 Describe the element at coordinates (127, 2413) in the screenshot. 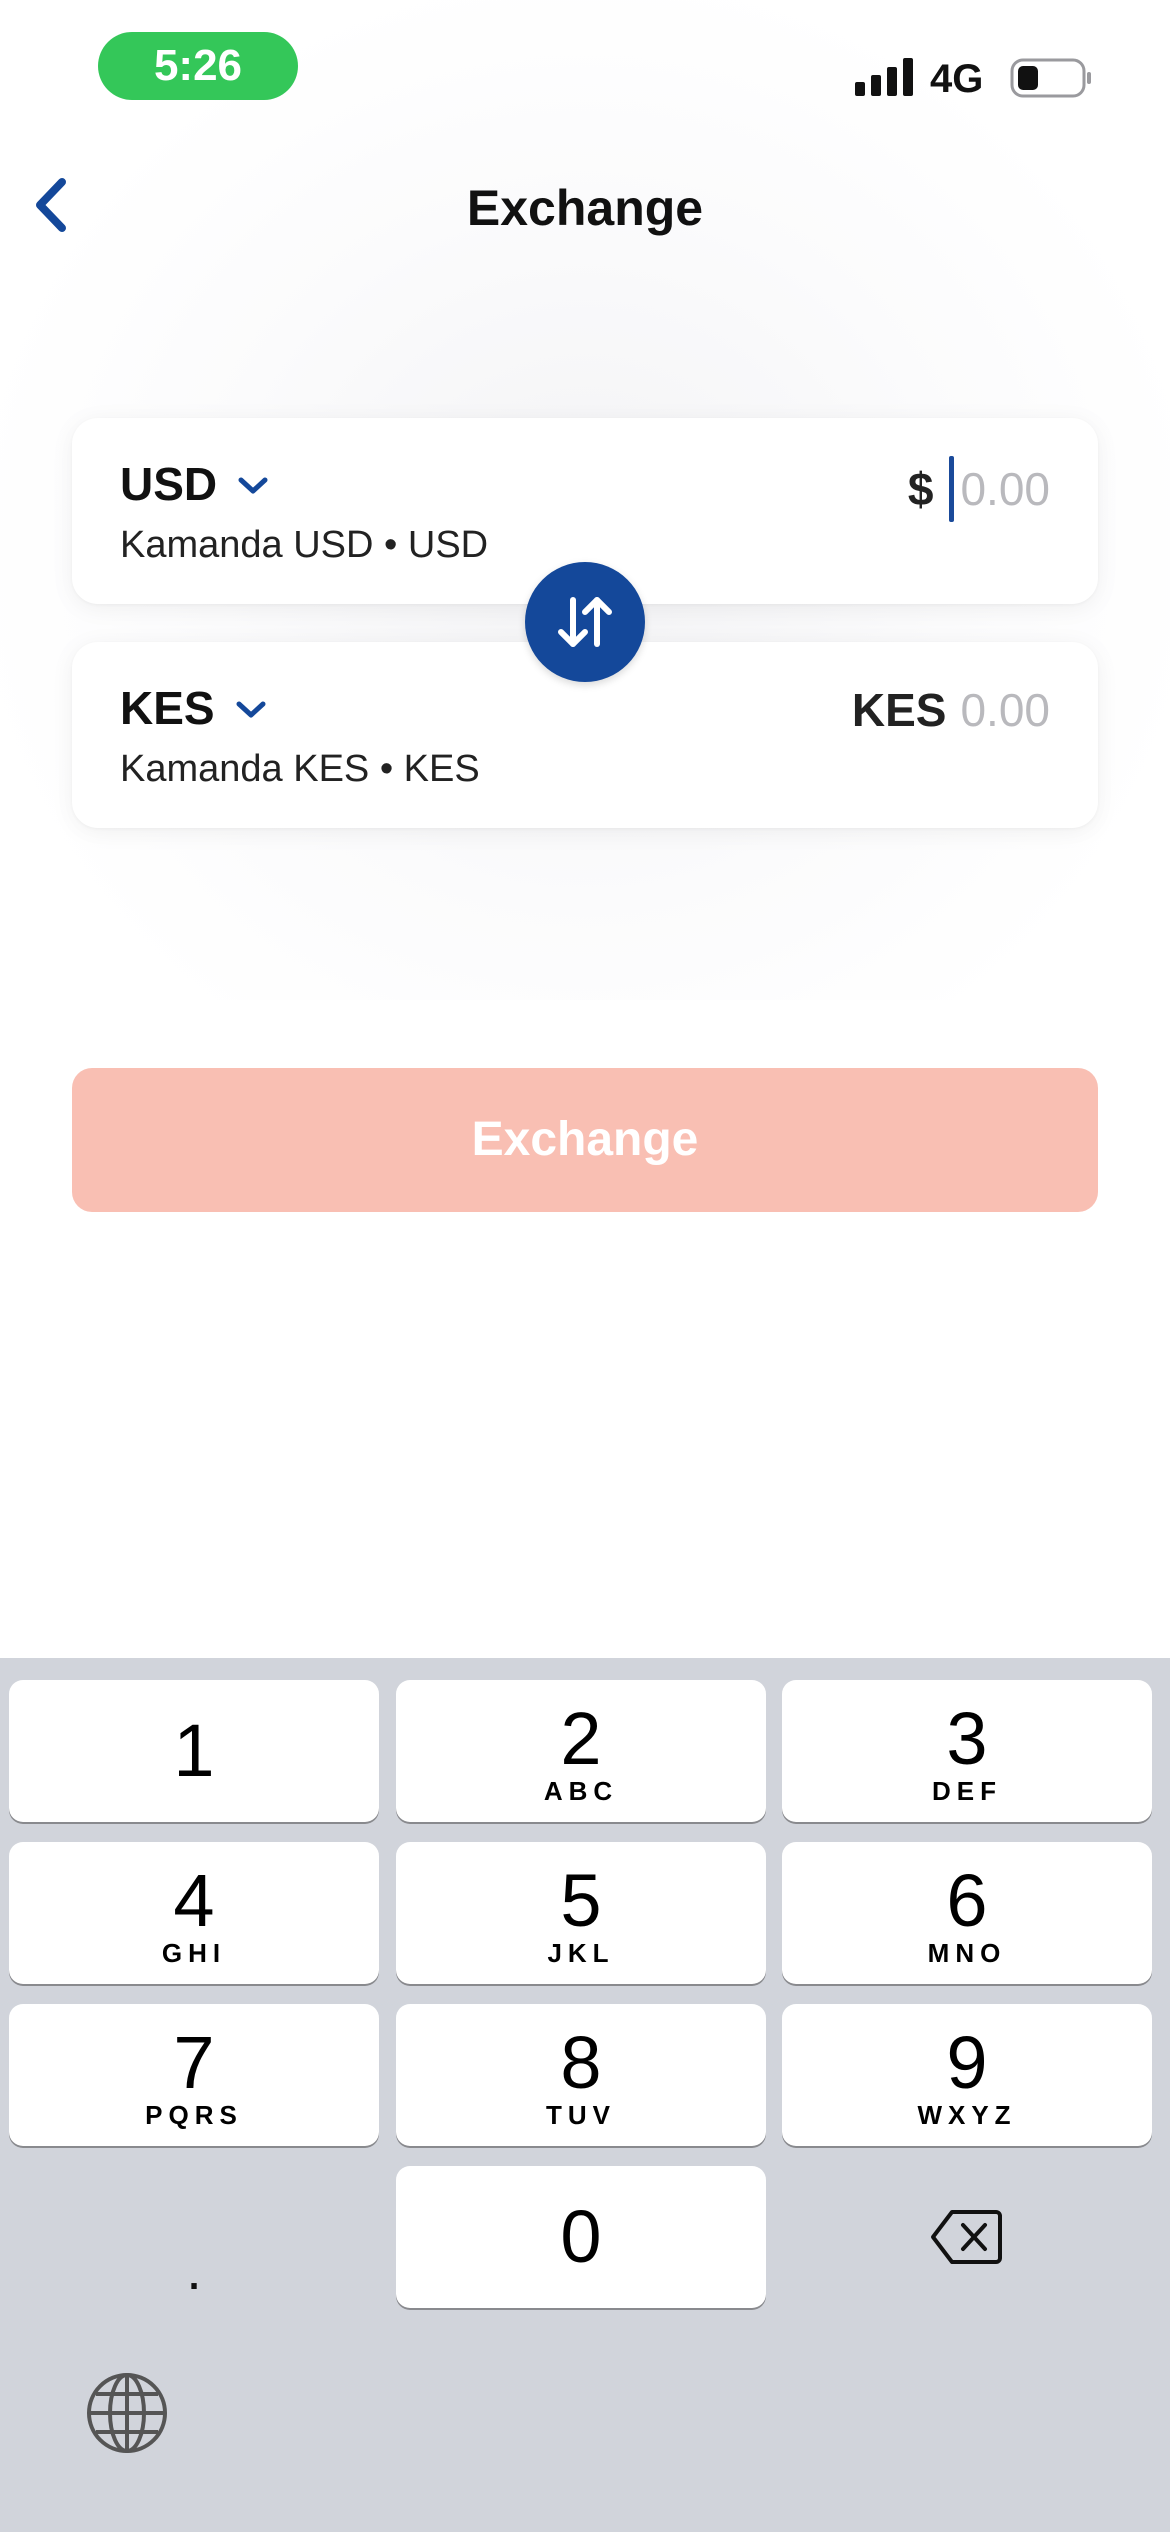

I see `globe-icon` at that location.